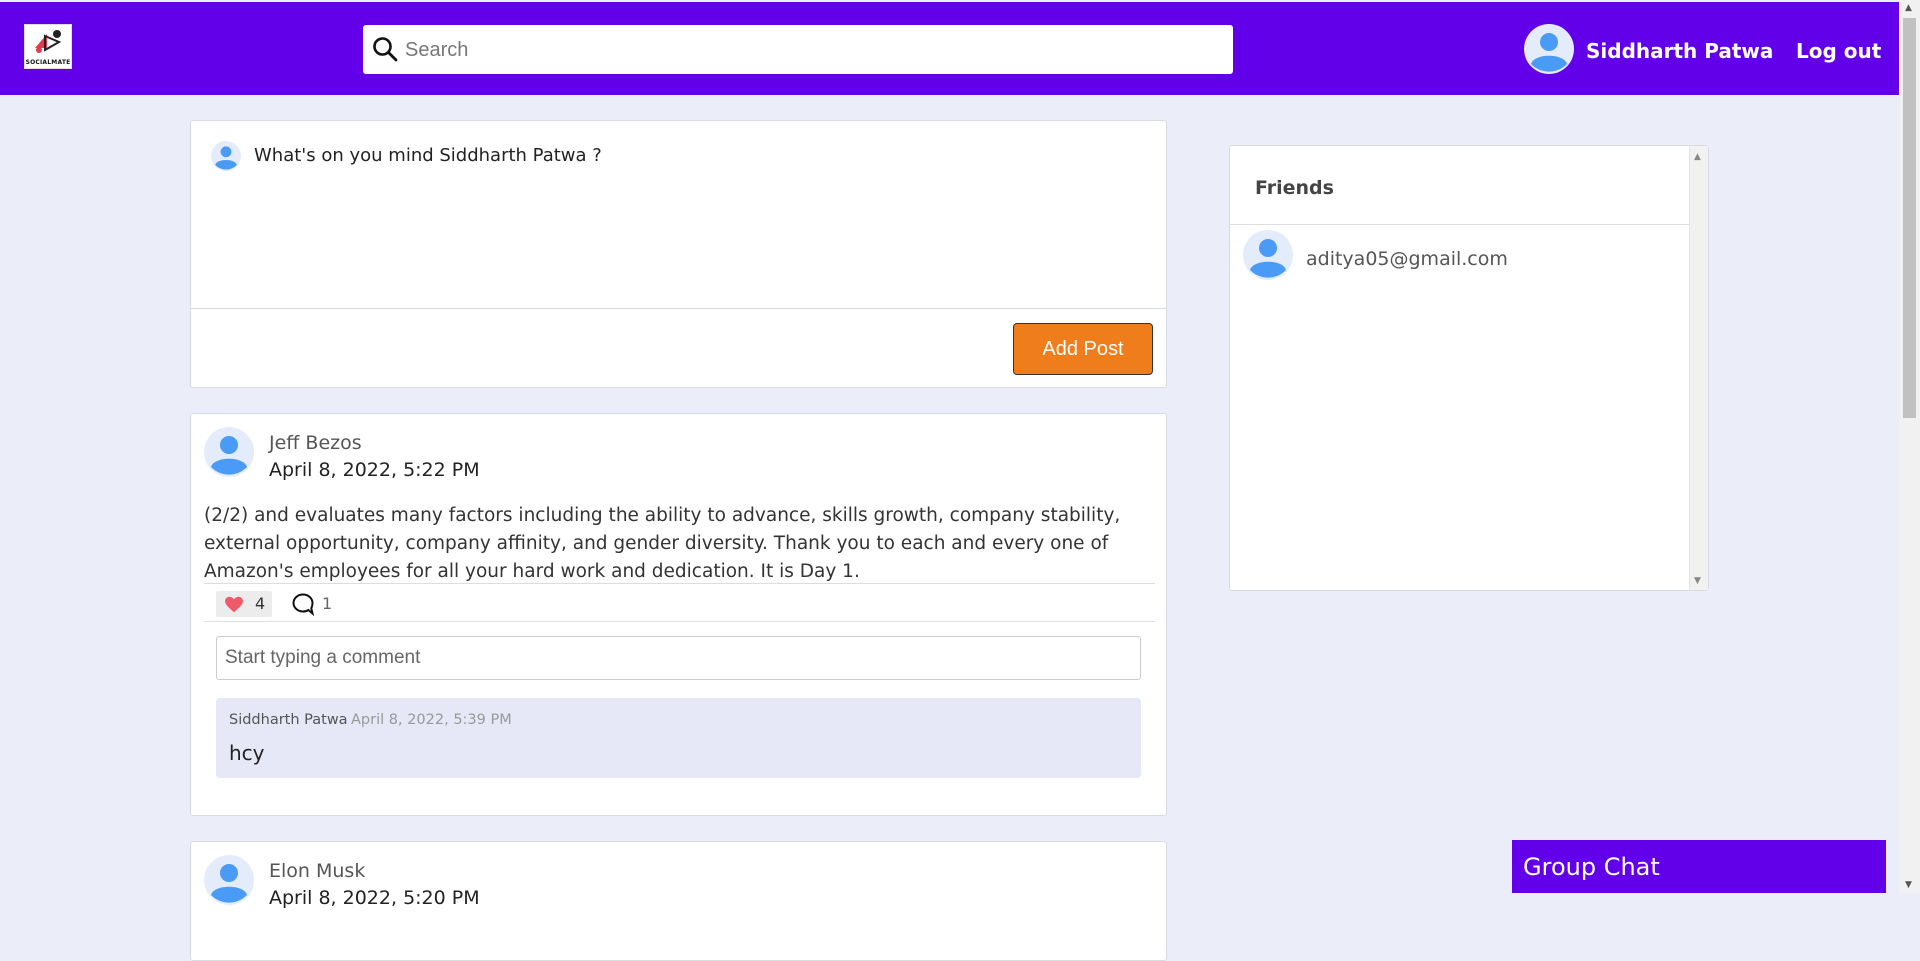 This screenshot has height=961, width=1920. I want to click on socialmate-logo: SOCIALMATE, so click(48, 46).